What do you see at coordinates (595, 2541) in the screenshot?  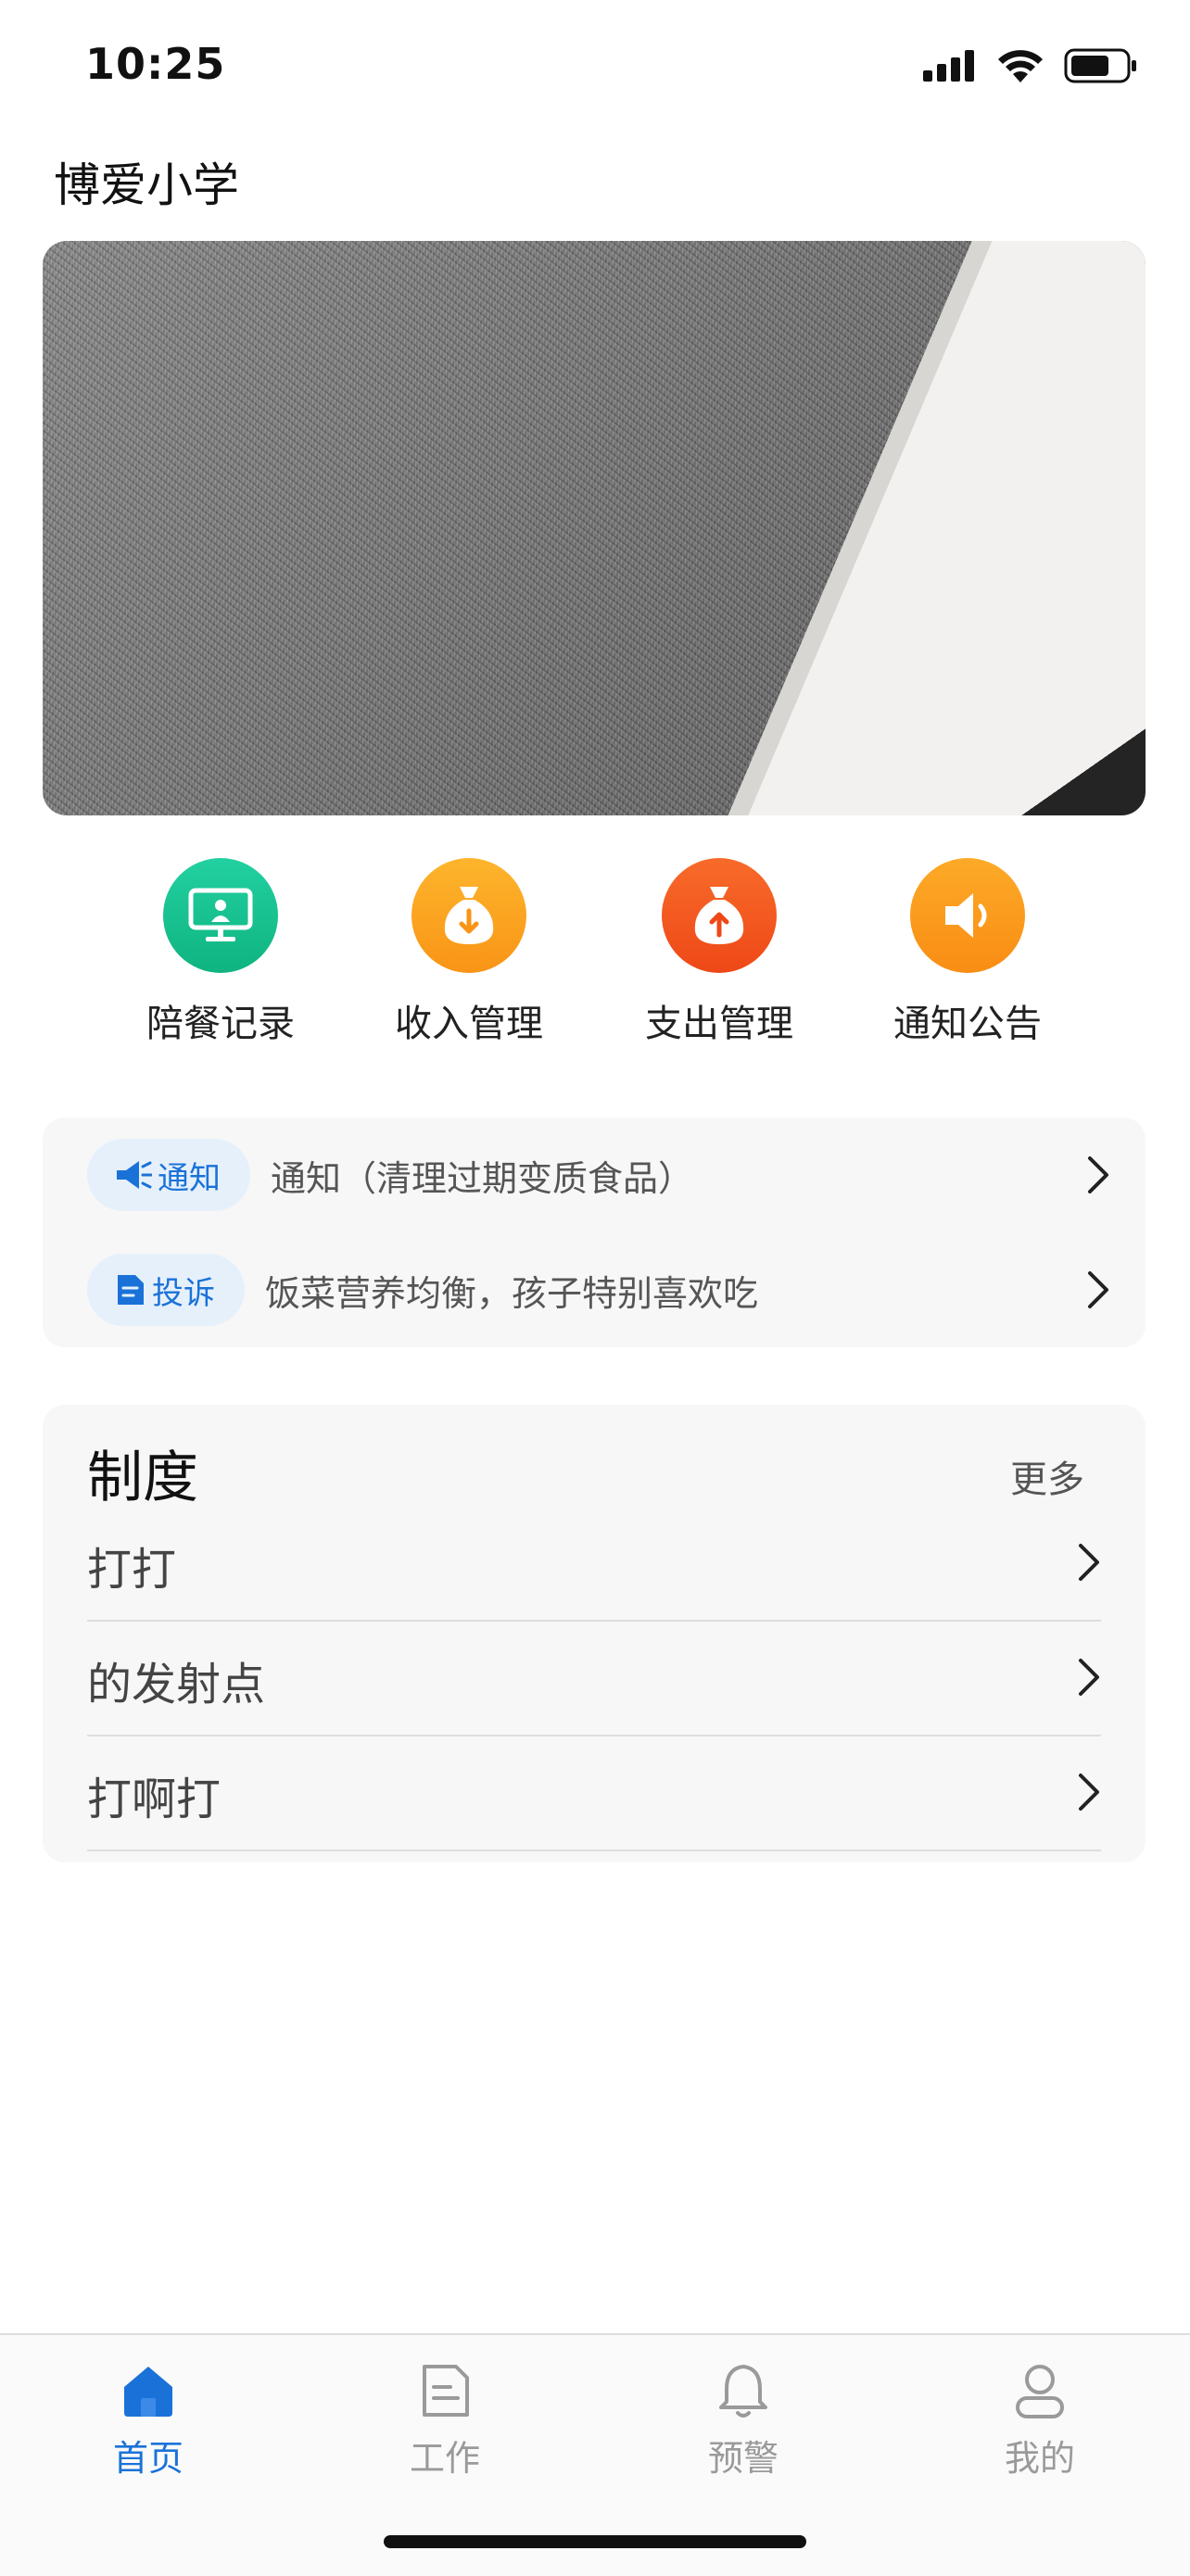 I see `home-indicator` at bounding box center [595, 2541].